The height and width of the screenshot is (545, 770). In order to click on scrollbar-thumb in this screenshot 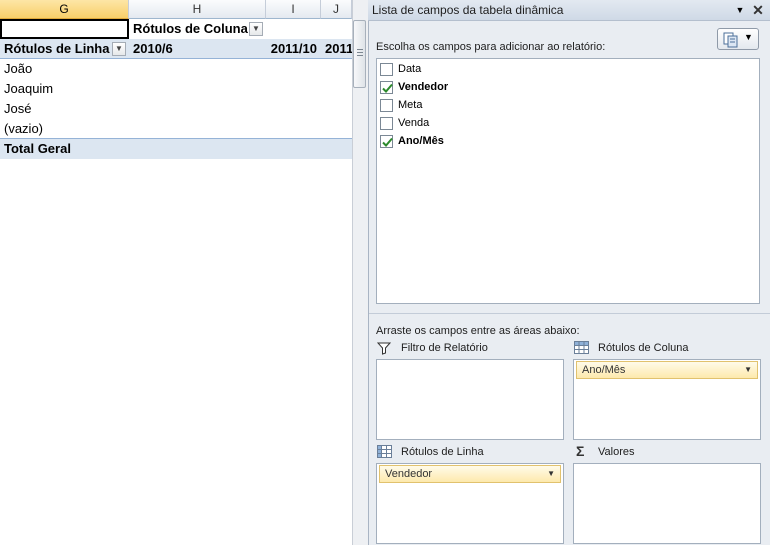, I will do `click(359, 54)`.